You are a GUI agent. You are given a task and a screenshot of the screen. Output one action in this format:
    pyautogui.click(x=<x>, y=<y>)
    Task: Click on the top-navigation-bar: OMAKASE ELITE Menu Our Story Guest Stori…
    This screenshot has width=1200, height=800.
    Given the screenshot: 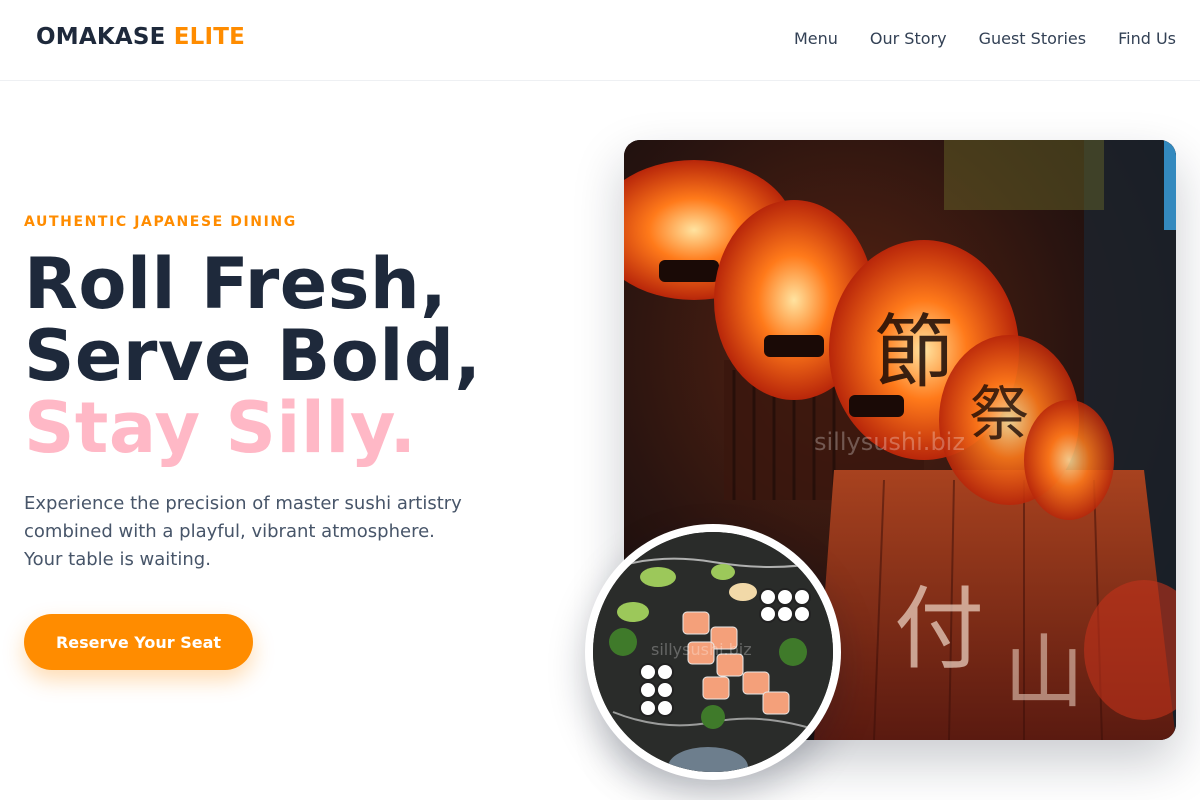 What is the action you would take?
    pyautogui.click(x=600, y=40)
    